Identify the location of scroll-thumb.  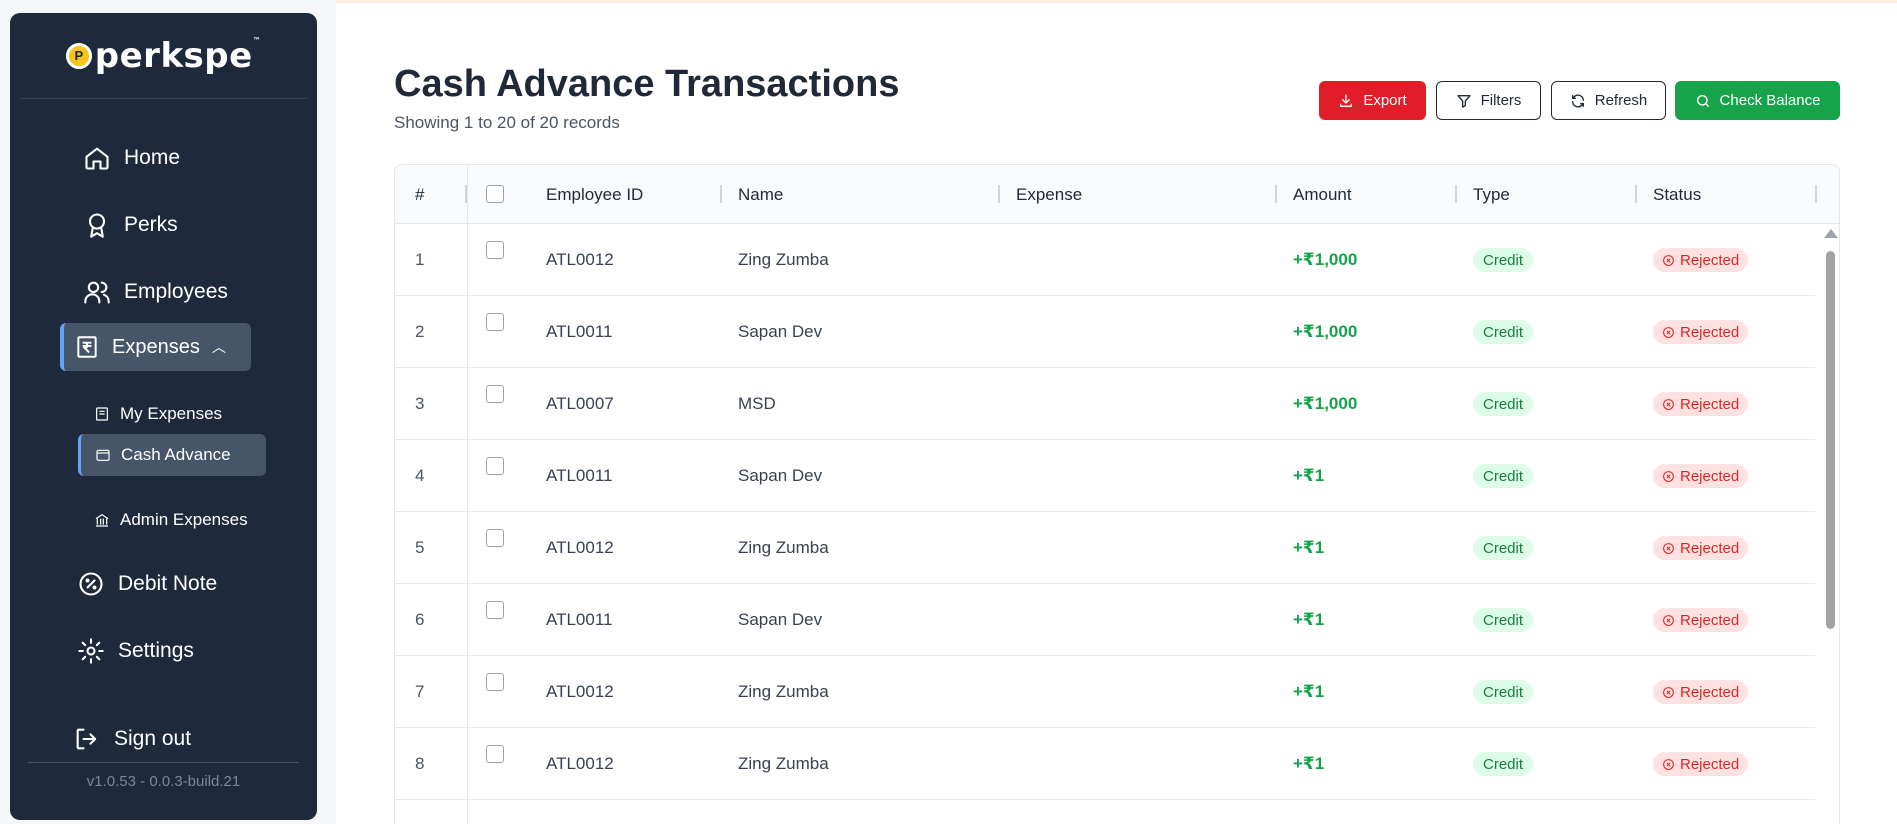
(1830, 440).